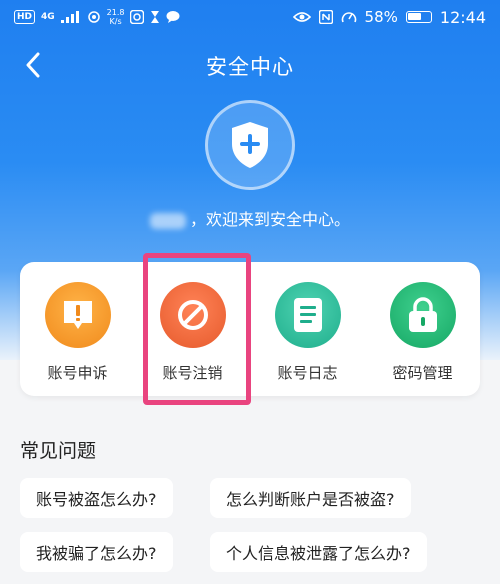  I want to click on speed-meter-icon, so click(348, 17).